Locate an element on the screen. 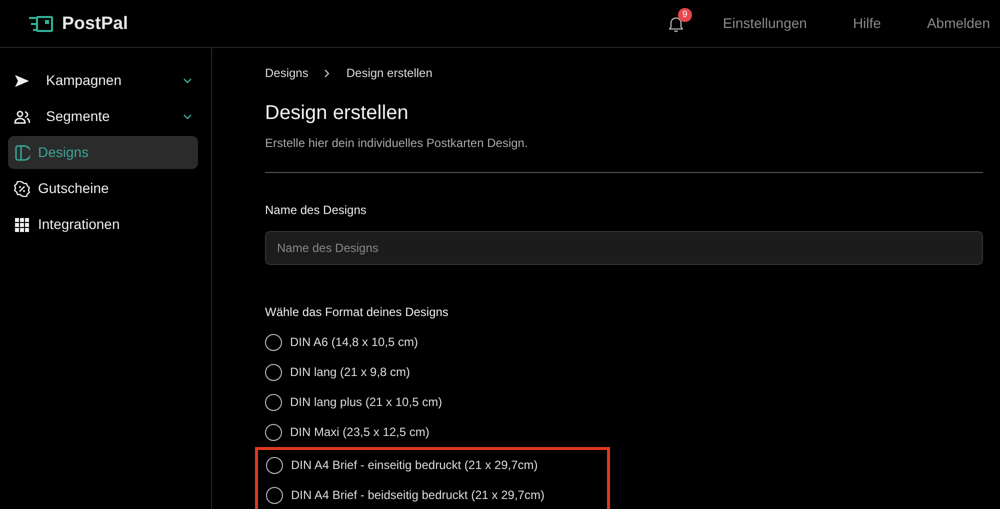  notification-count: 9 is located at coordinates (685, 15).